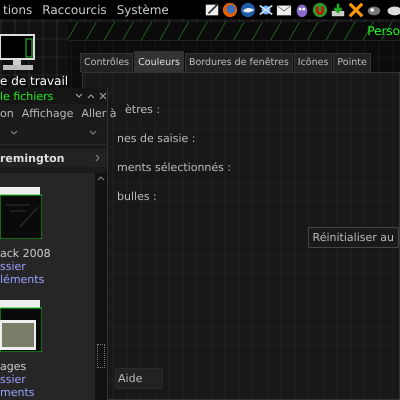 This screenshot has width=400, height=400. I want to click on scrollbar-thumb, so click(101, 356).